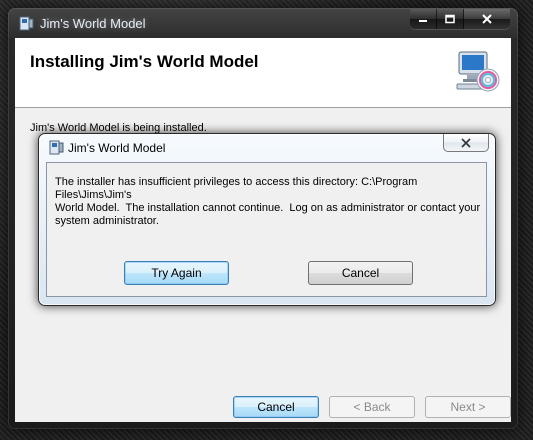  What do you see at coordinates (276, 407) in the screenshot?
I see `cancel-button: Cancel` at bounding box center [276, 407].